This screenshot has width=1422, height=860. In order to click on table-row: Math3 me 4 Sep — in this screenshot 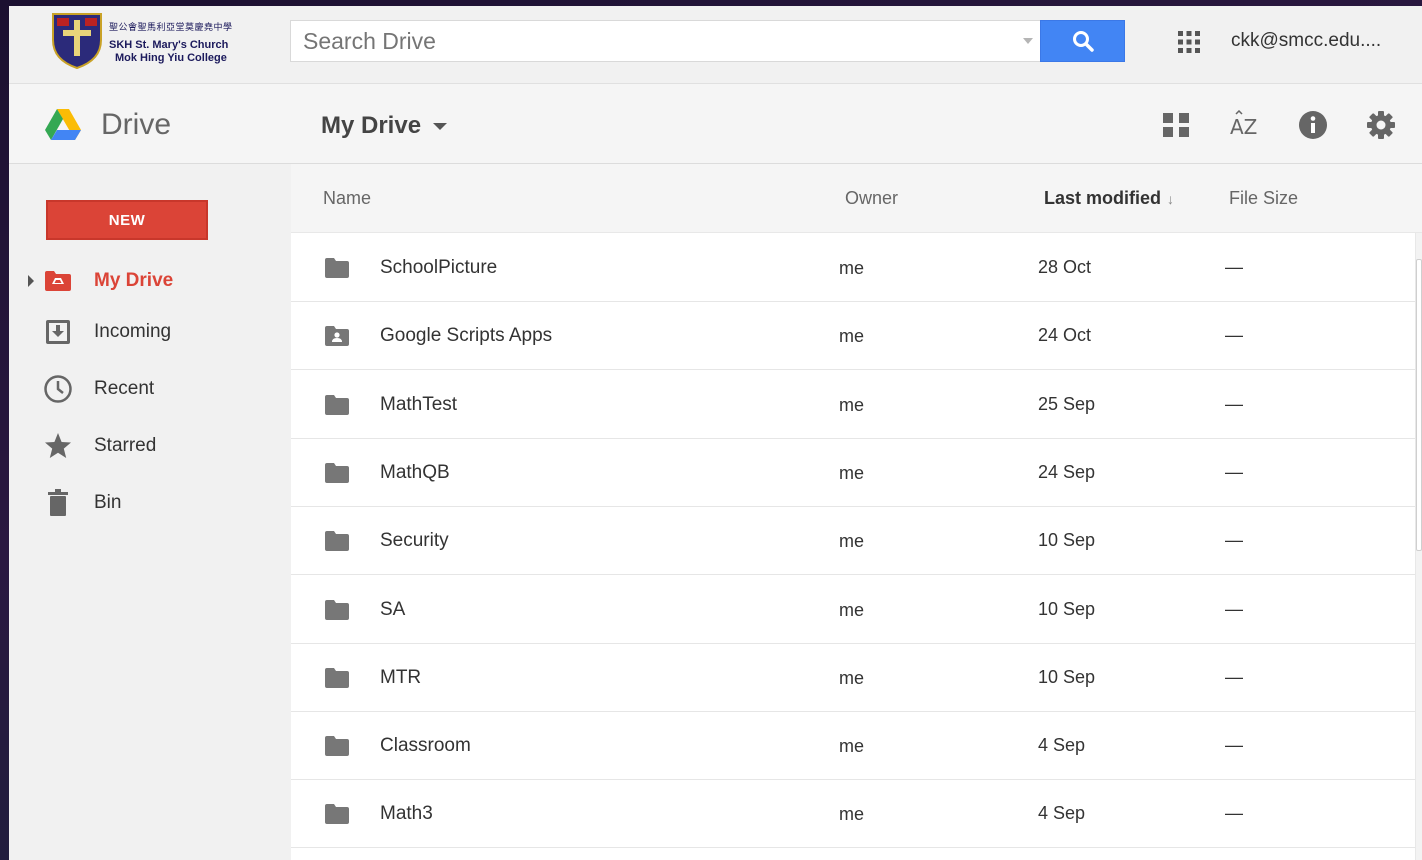, I will do `click(853, 814)`.